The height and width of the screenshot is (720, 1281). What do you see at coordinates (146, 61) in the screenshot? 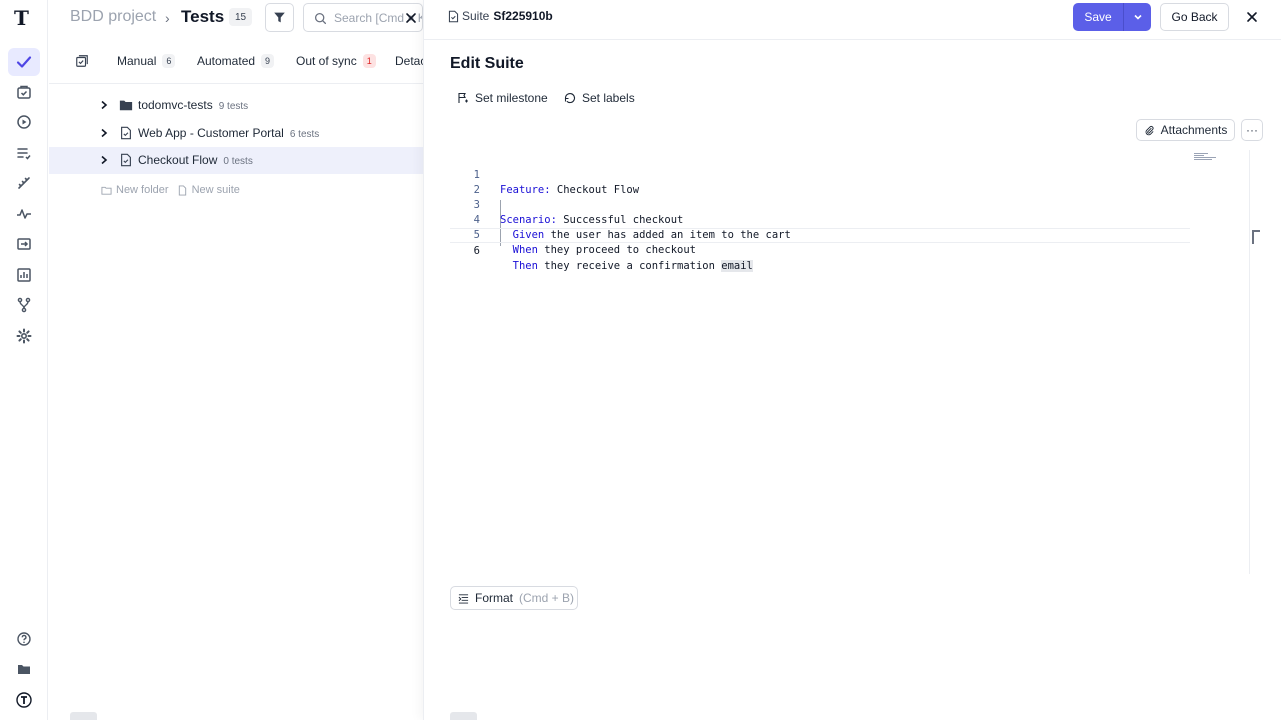
I see `tab-manual: Manual 6` at bounding box center [146, 61].